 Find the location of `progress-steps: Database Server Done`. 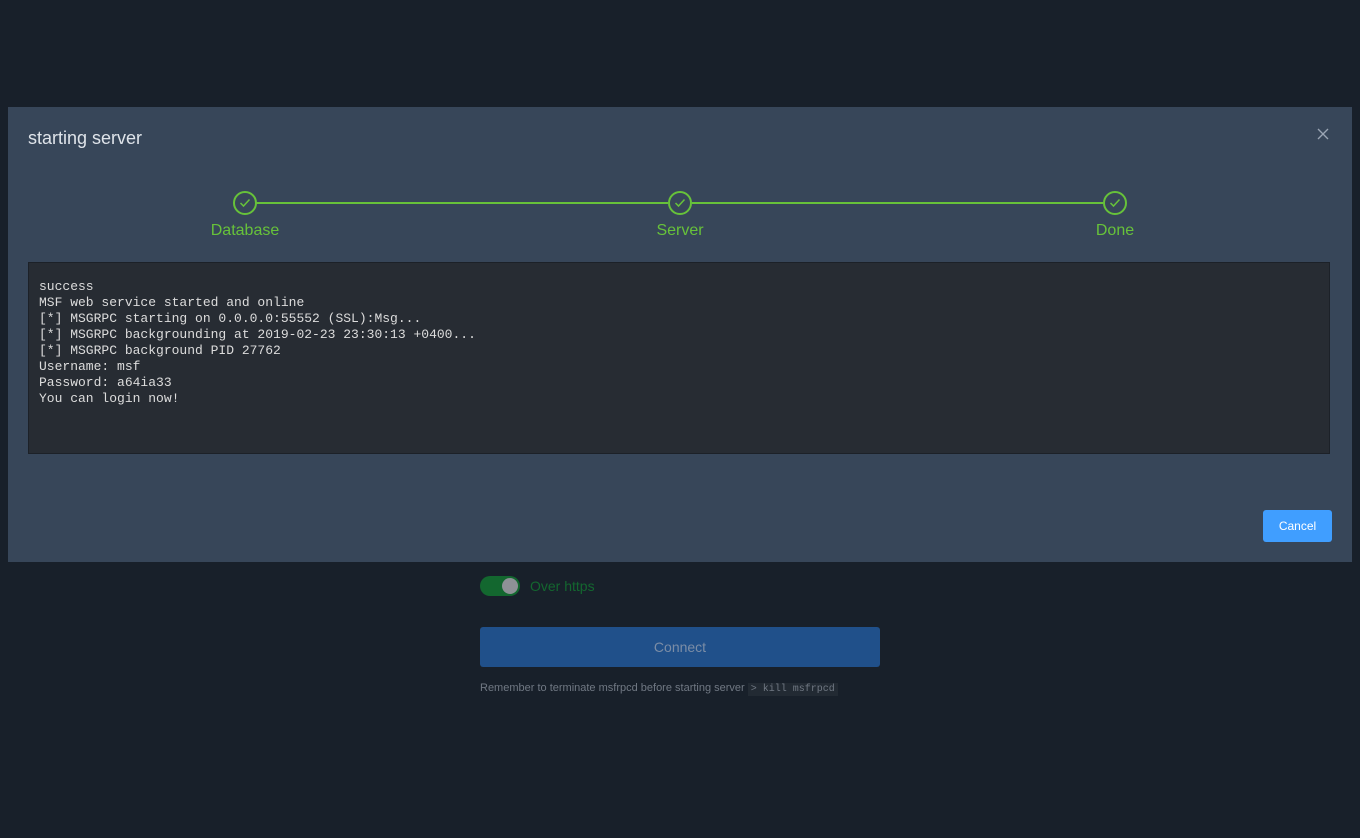

progress-steps: Database Server Done is located at coordinates (680, 221).